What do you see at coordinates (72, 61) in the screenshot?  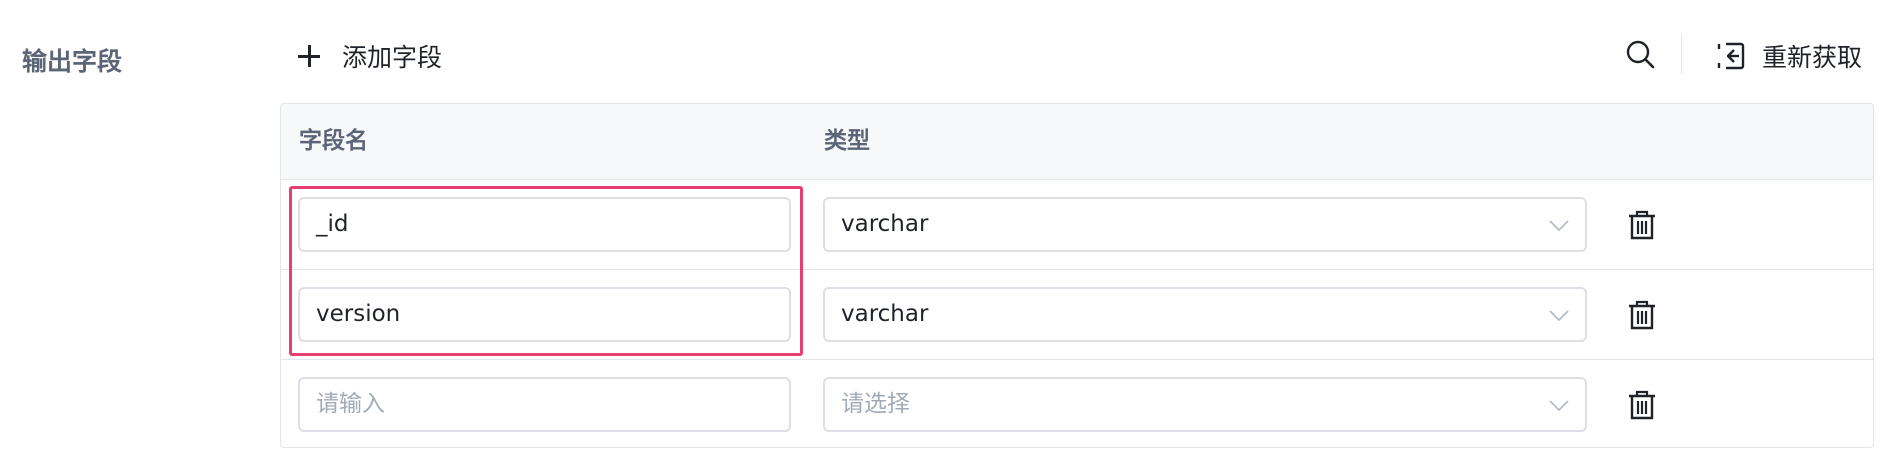 I see `section-label: 输出字段` at bounding box center [72, 61].